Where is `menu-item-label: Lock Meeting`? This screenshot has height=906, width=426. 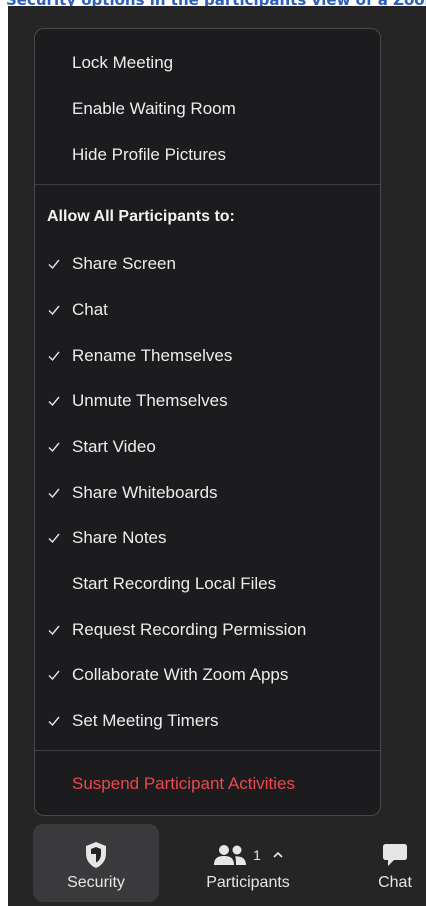
menu-item-label: Lock Meeting is located at coordinates (123, 62).